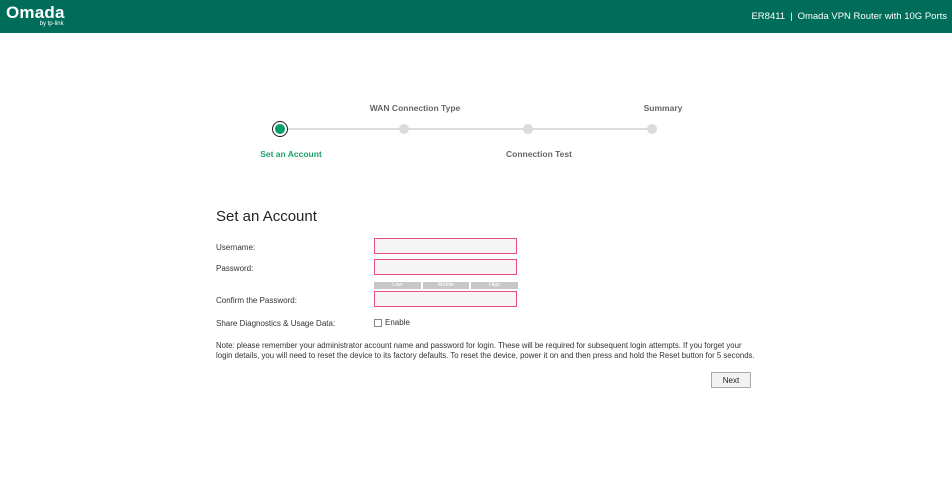 The width and height of the screenshot is (952, 485). I want to click on device-title: ER8411 | Omada VPN Router with 10G Ports, so click(849, 16).